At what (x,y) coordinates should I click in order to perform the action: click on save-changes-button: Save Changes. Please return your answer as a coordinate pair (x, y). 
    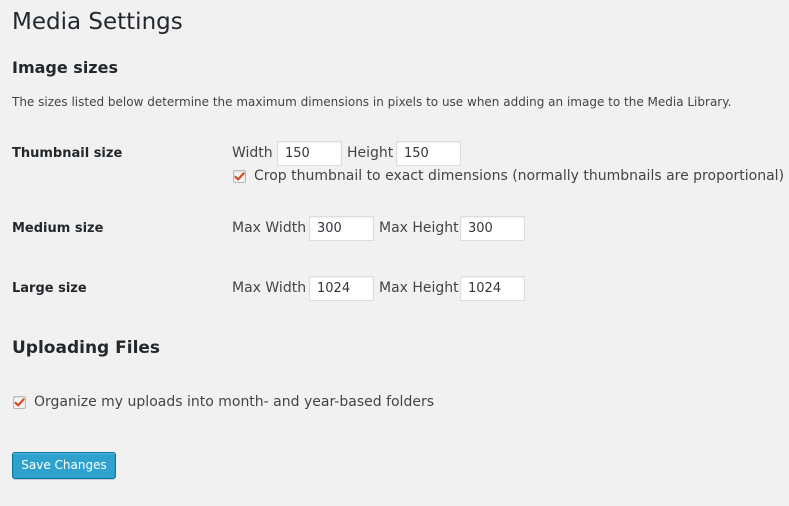
    Looking at the image, I should click on (64, 465).